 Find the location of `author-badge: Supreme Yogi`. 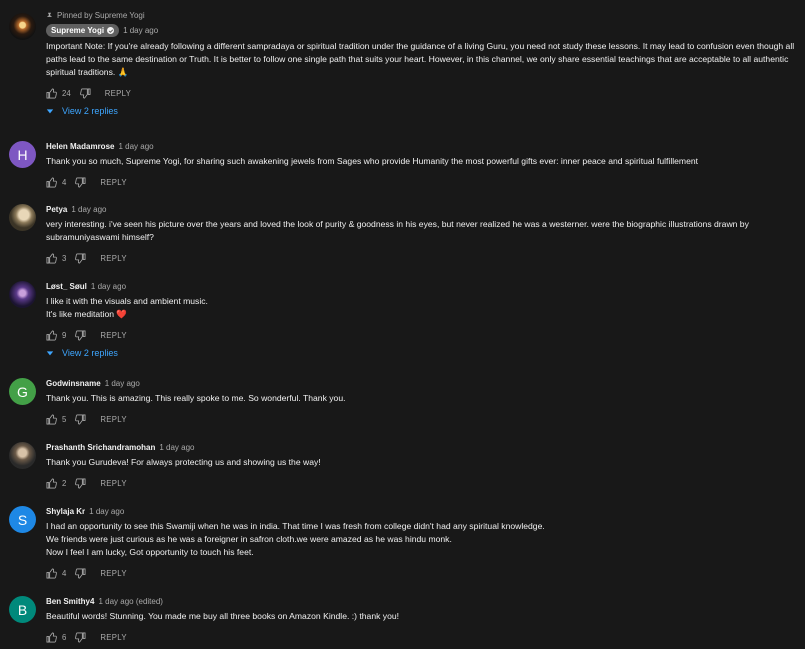

author-badge: Supreme Yogi is located at coordinates (83, 30).